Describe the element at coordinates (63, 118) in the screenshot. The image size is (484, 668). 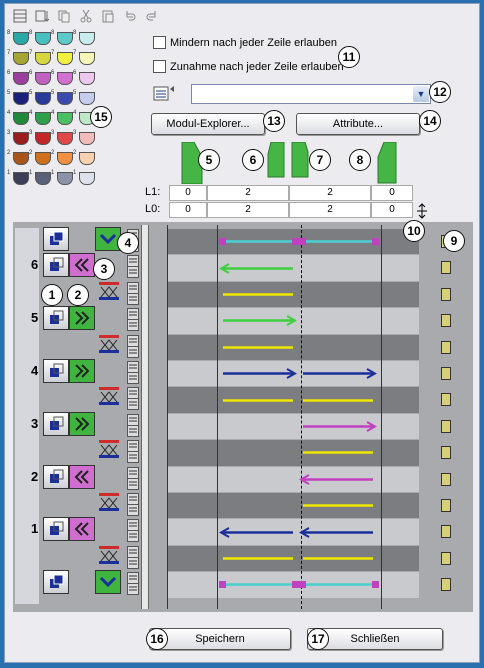
I see `color-swatch-green-3: 4` at that location.